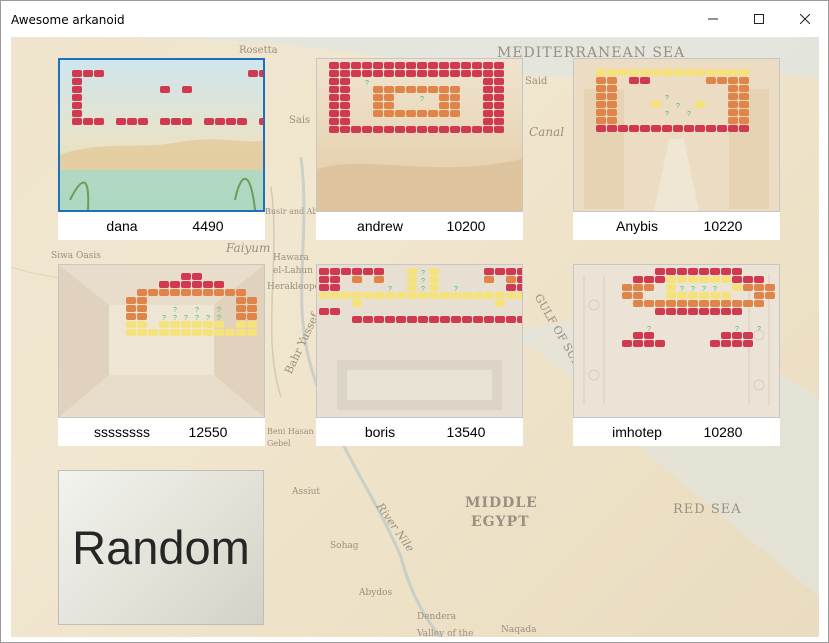 This screenshot has width=829, height=643. I want to click on level-card-4: ????????? ssssssss 12550, so click(161, 357).